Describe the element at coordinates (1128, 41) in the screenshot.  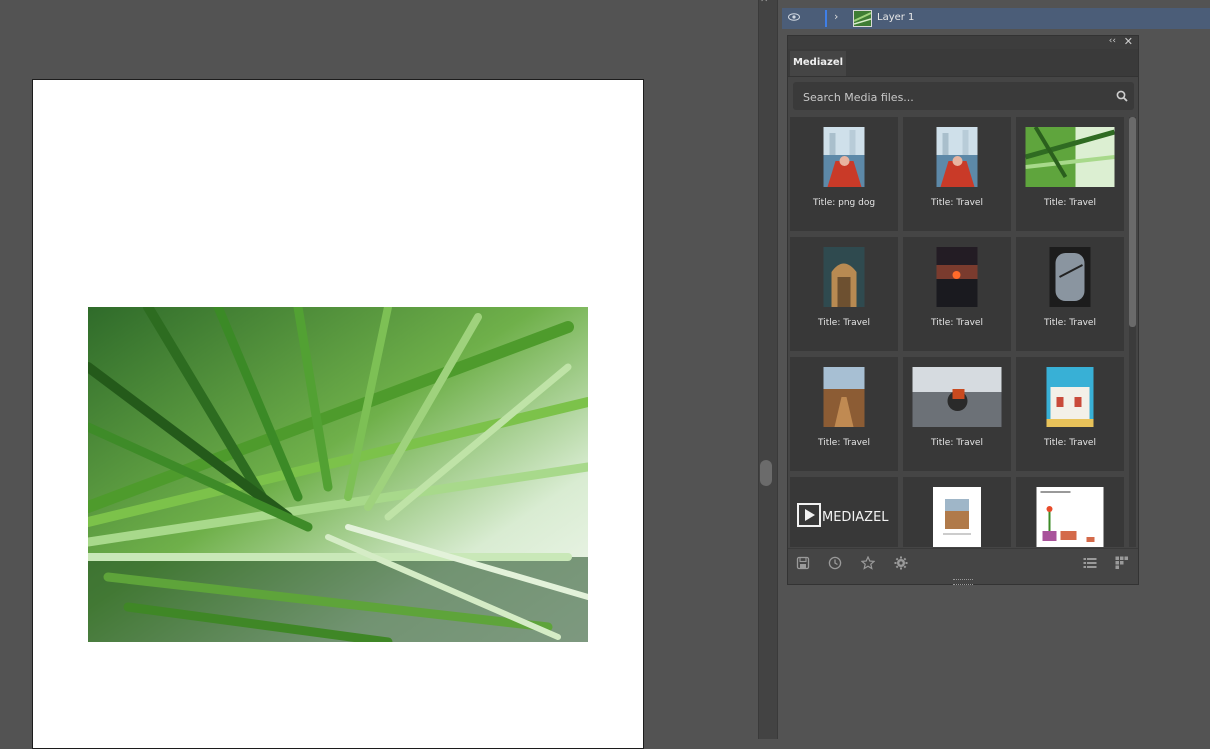
I see `close-panel-icon: ✕` at that location.